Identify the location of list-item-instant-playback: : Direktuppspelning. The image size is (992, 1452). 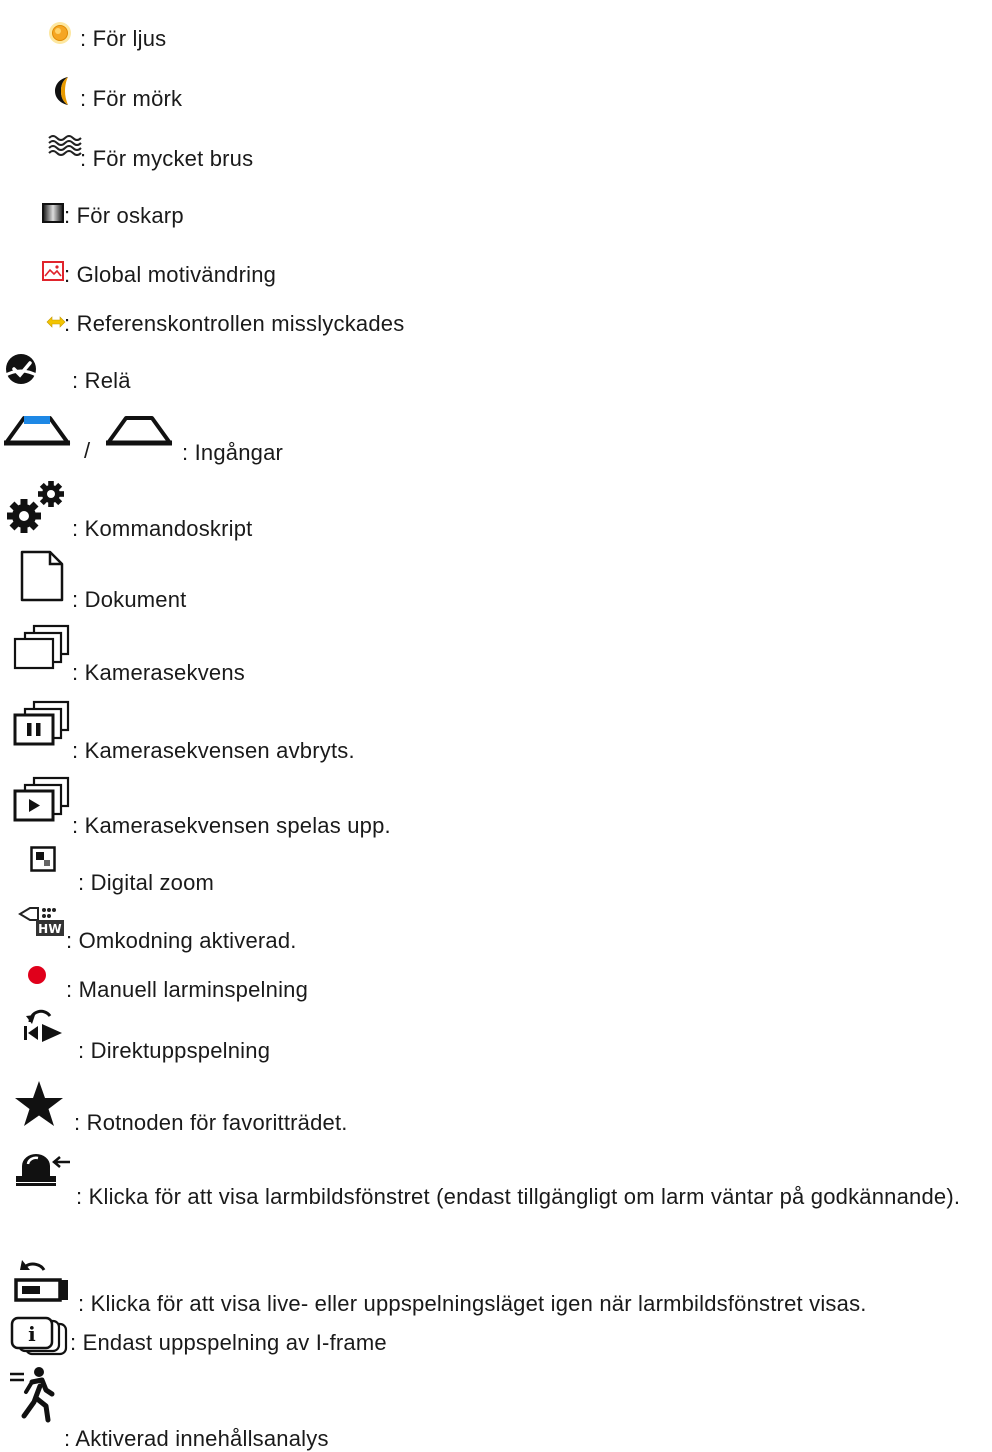
(495, 1035).